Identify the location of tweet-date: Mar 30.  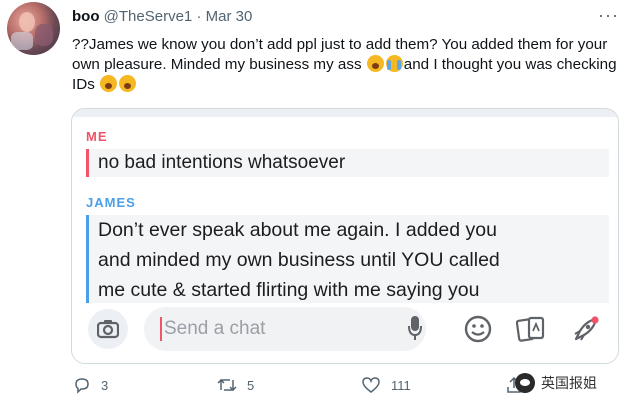
(229, 16).